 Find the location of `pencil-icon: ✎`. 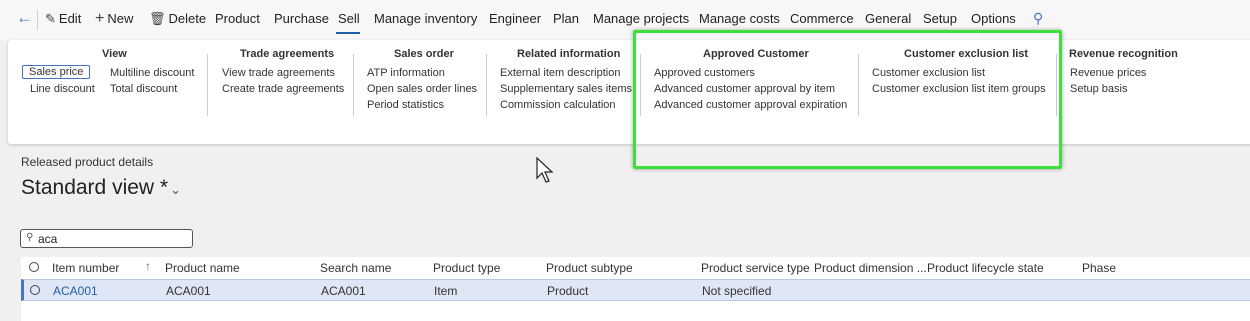

pencil-icon: ✎ is located at coordinates (50, 18).